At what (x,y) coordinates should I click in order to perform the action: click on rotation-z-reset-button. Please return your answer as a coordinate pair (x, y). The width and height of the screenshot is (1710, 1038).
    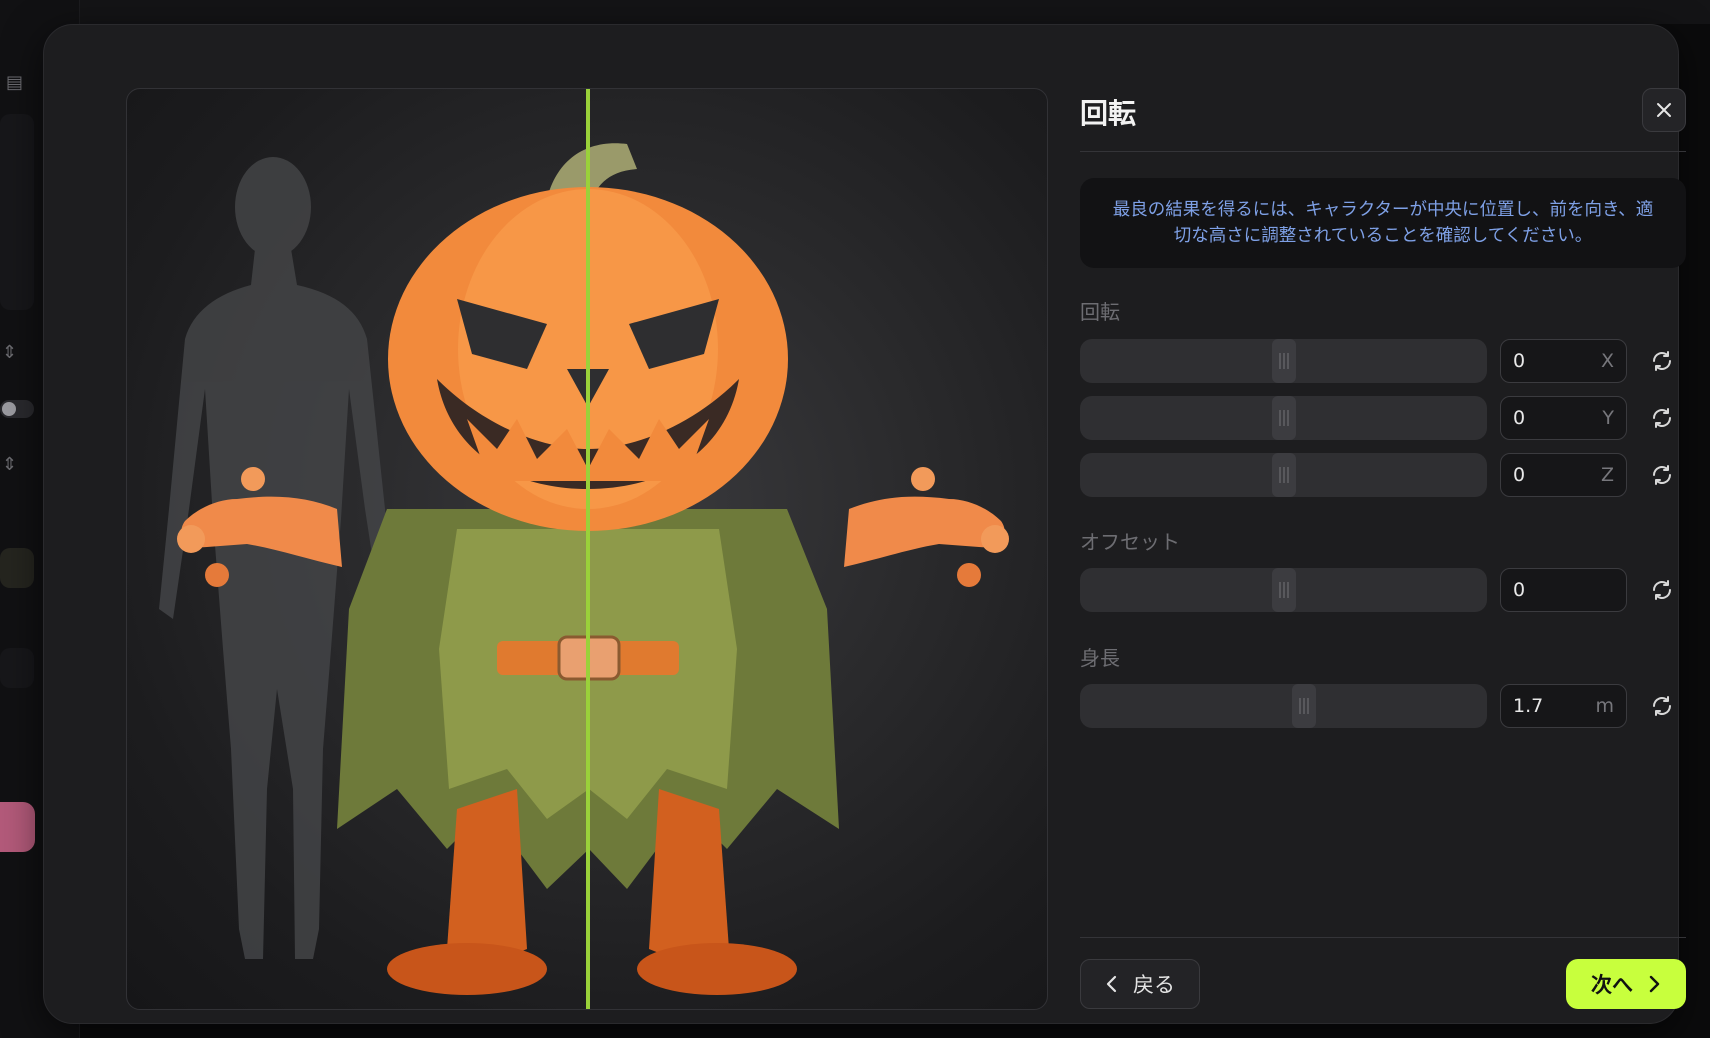
    Looking at the image, I should click on (1662, 475).